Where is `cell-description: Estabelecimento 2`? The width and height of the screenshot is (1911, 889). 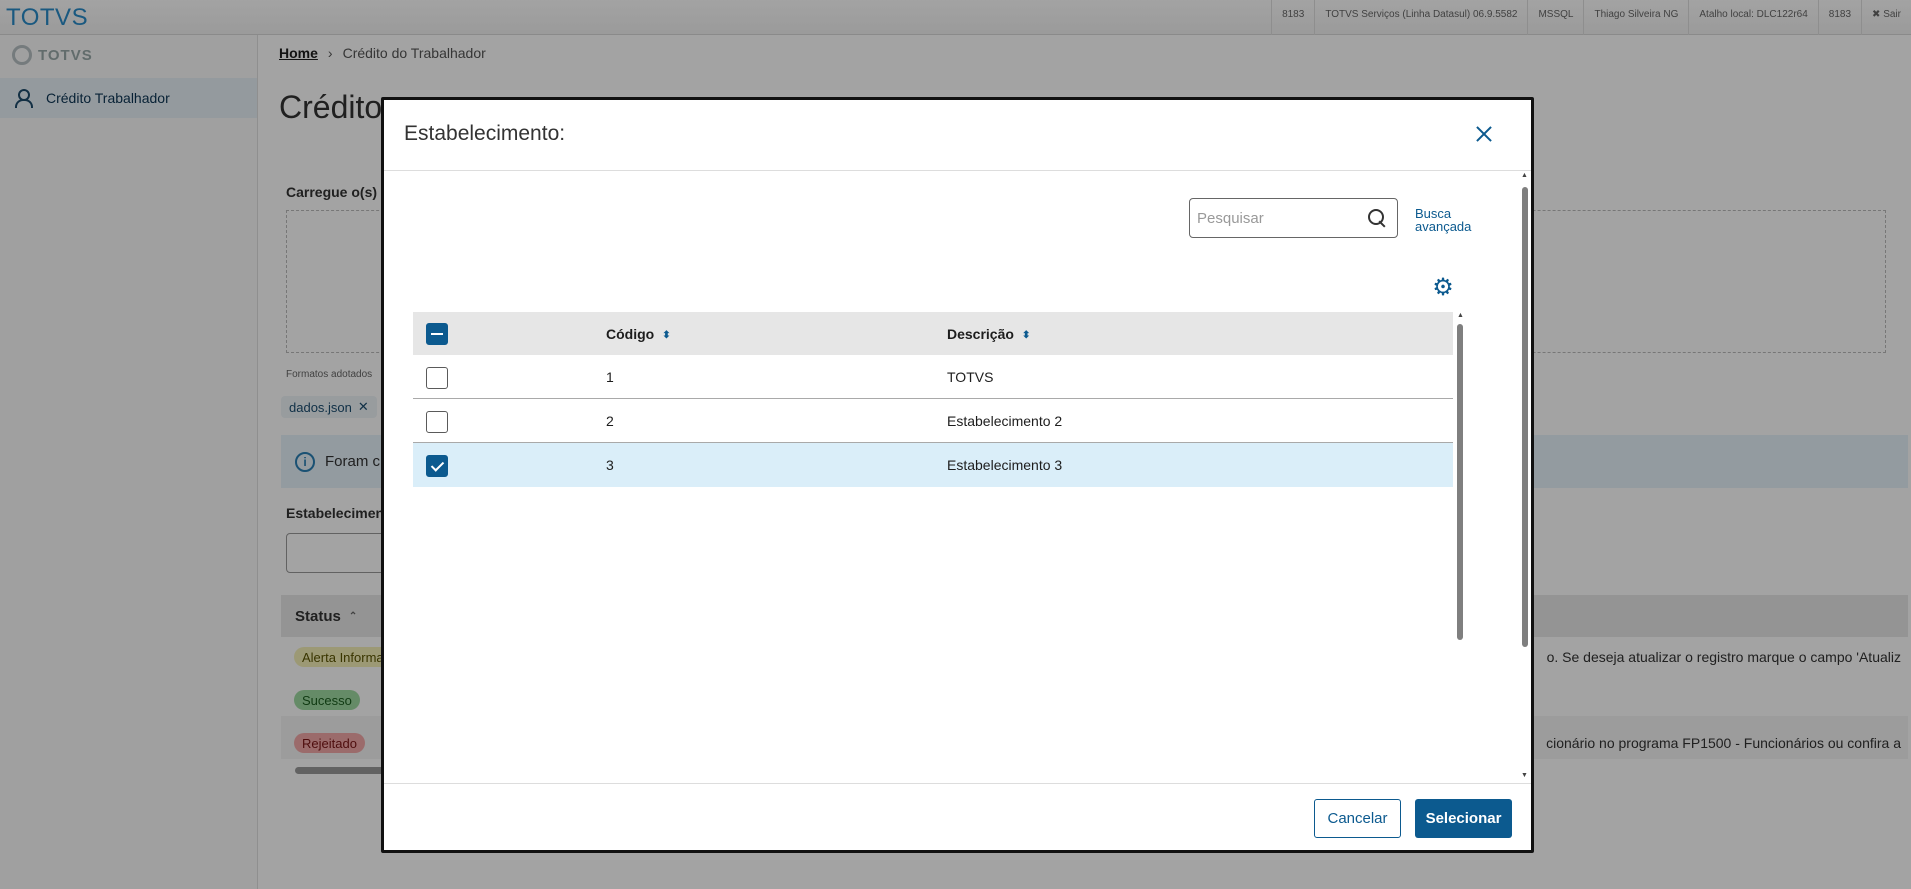
cell-description: Estabelecimento 2 is located at coordinates (1005, 421).